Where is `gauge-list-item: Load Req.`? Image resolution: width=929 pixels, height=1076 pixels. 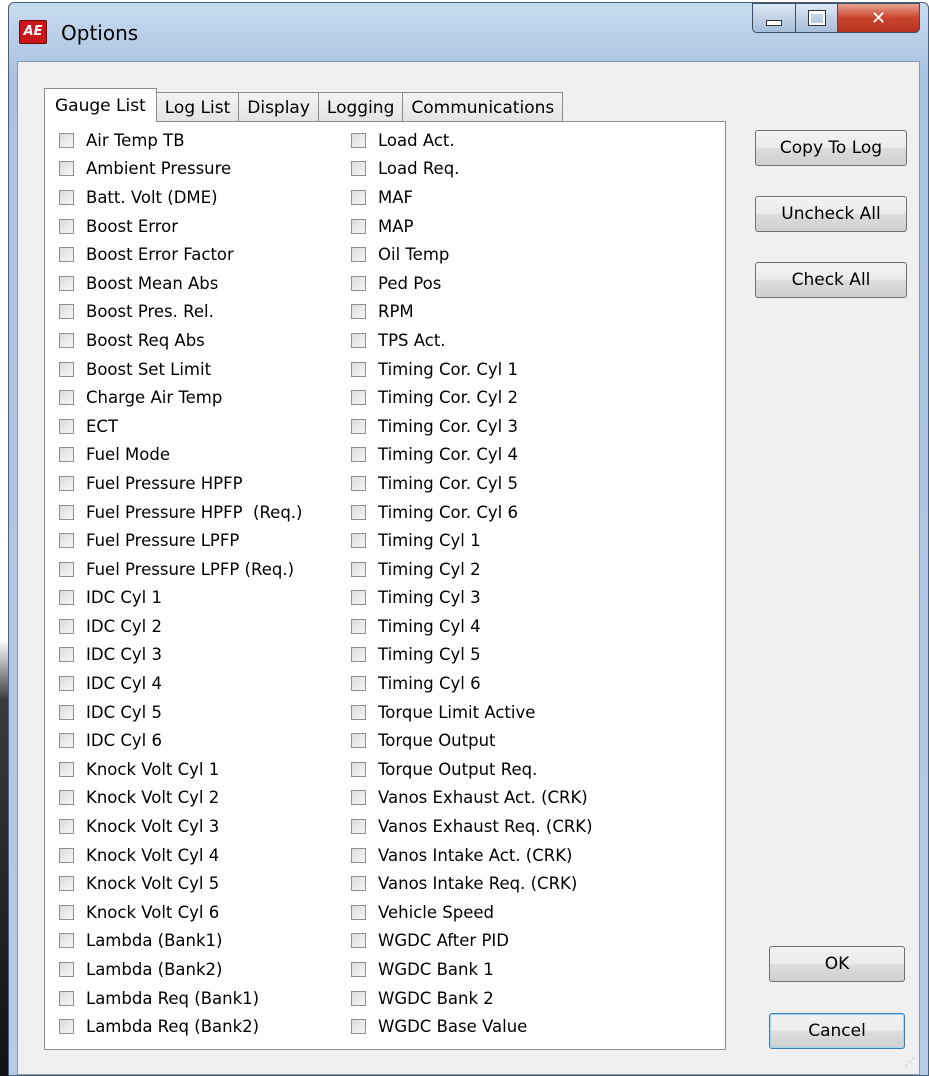 gauge-list-item: Load Req. is located at coordinates (472, 169).